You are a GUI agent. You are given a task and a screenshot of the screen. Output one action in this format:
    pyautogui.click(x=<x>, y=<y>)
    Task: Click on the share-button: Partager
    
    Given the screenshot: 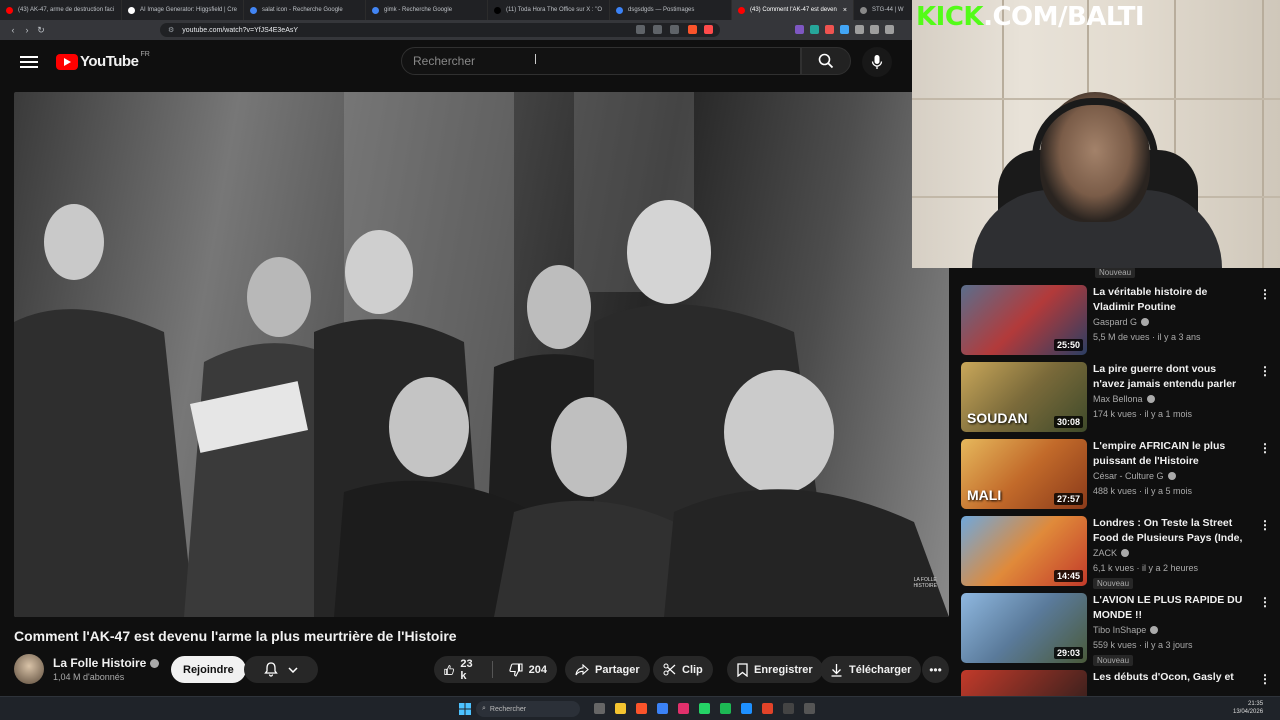 What is the action you would take?
    pyautogui.click(x=607, y=669)
    